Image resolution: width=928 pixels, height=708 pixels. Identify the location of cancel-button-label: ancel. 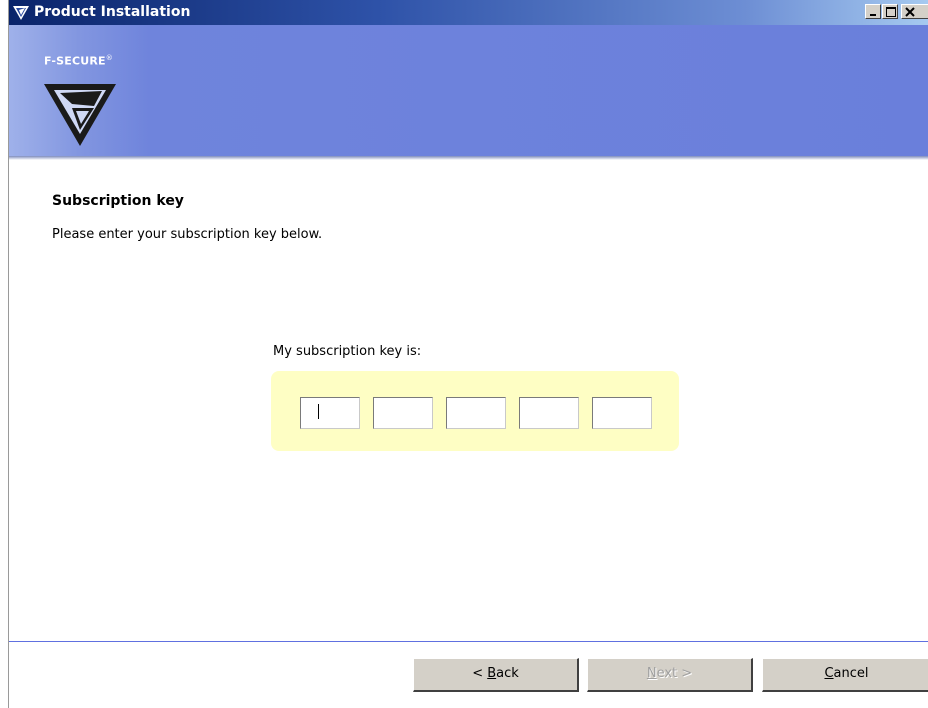
(851, 673).